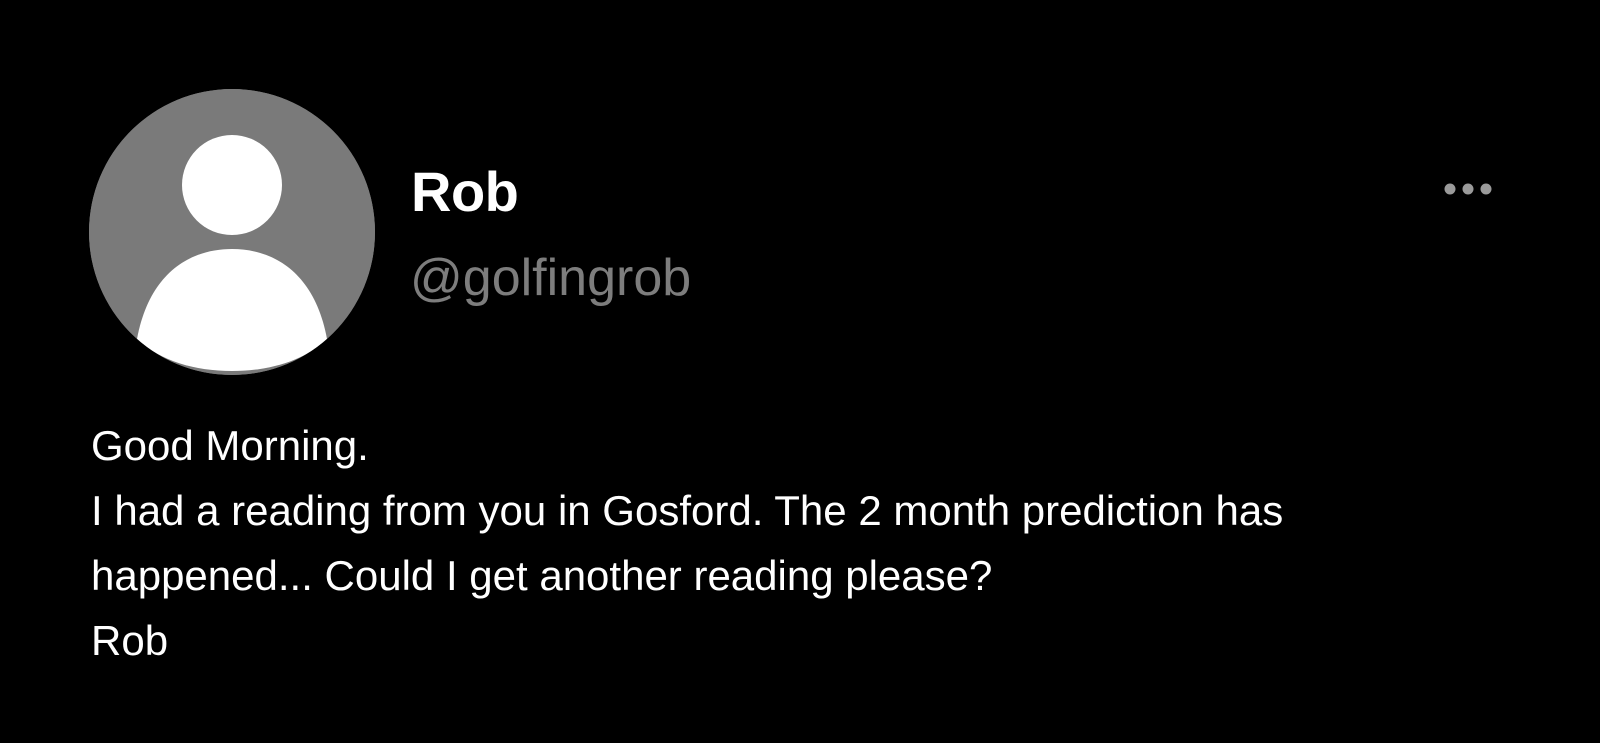 Image resolution: width=1600 pixels, height=743 pixels. Describe the element at coordinates (465, 192) in the screenshot. I see `author-display-name: Rob` at that location.